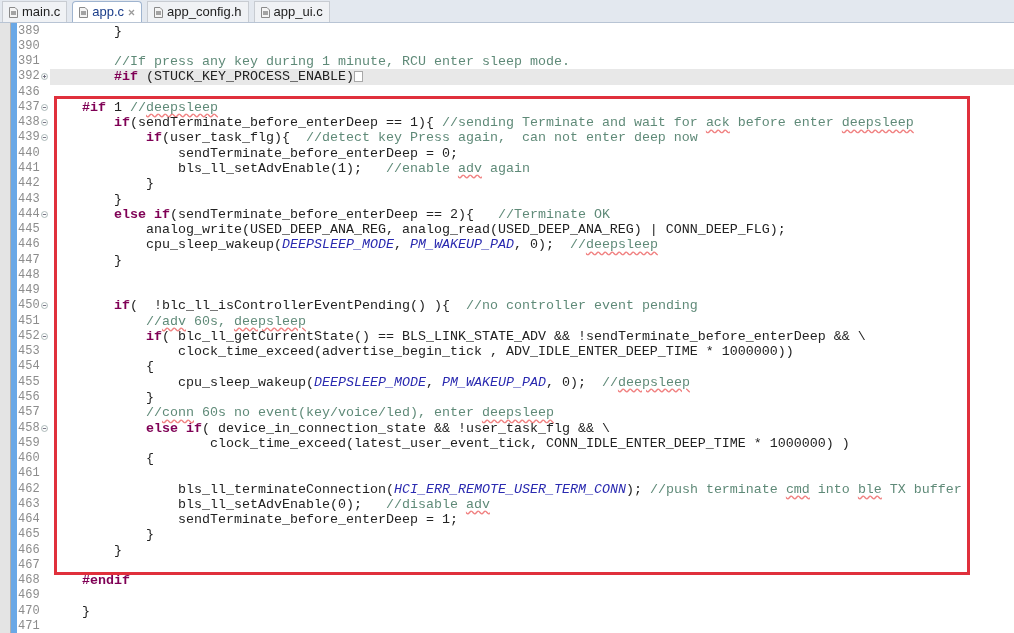  What do you see at coordinates (485, 352) in the screenshot?
I see `code-line: clock_time_exceed(advertise_begin_tick , ADV_IDLE_ENTER_DEEP_TIME * 1000000))` at bounding box center [485, 352].